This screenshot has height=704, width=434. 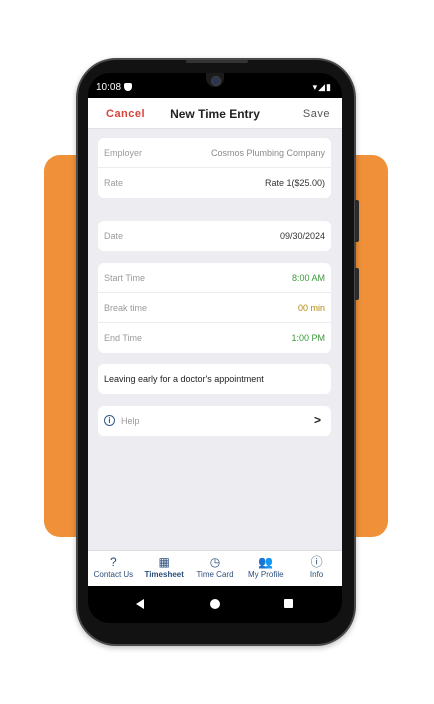 What do you see at coordinates (109, 87) in the screenshot?
I see `status-time: 10:08` at bounding box center [109, 87].